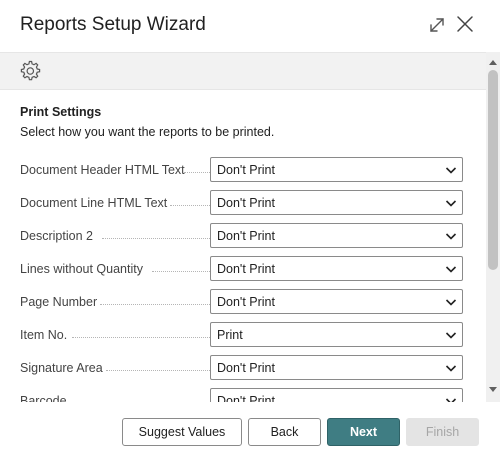 Image resolution: width=500 pixels, height=466 pixels. What do you see at coordinates (493, 62) in the screenshot?
I see `scroll-up-arrow-icon` at bounding box center [493, 62].